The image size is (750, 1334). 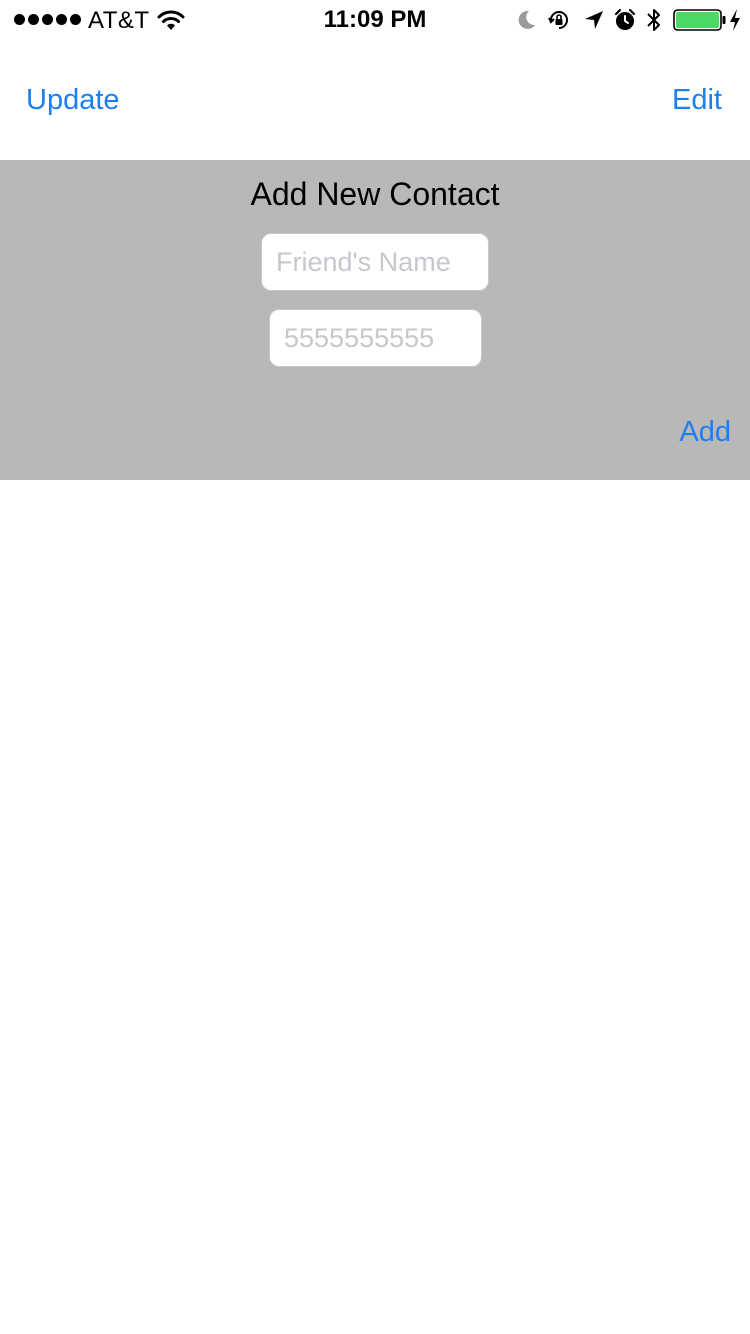 I want to click on status-bar: AT&T 11:09 PM, so click(x=375, y=20).